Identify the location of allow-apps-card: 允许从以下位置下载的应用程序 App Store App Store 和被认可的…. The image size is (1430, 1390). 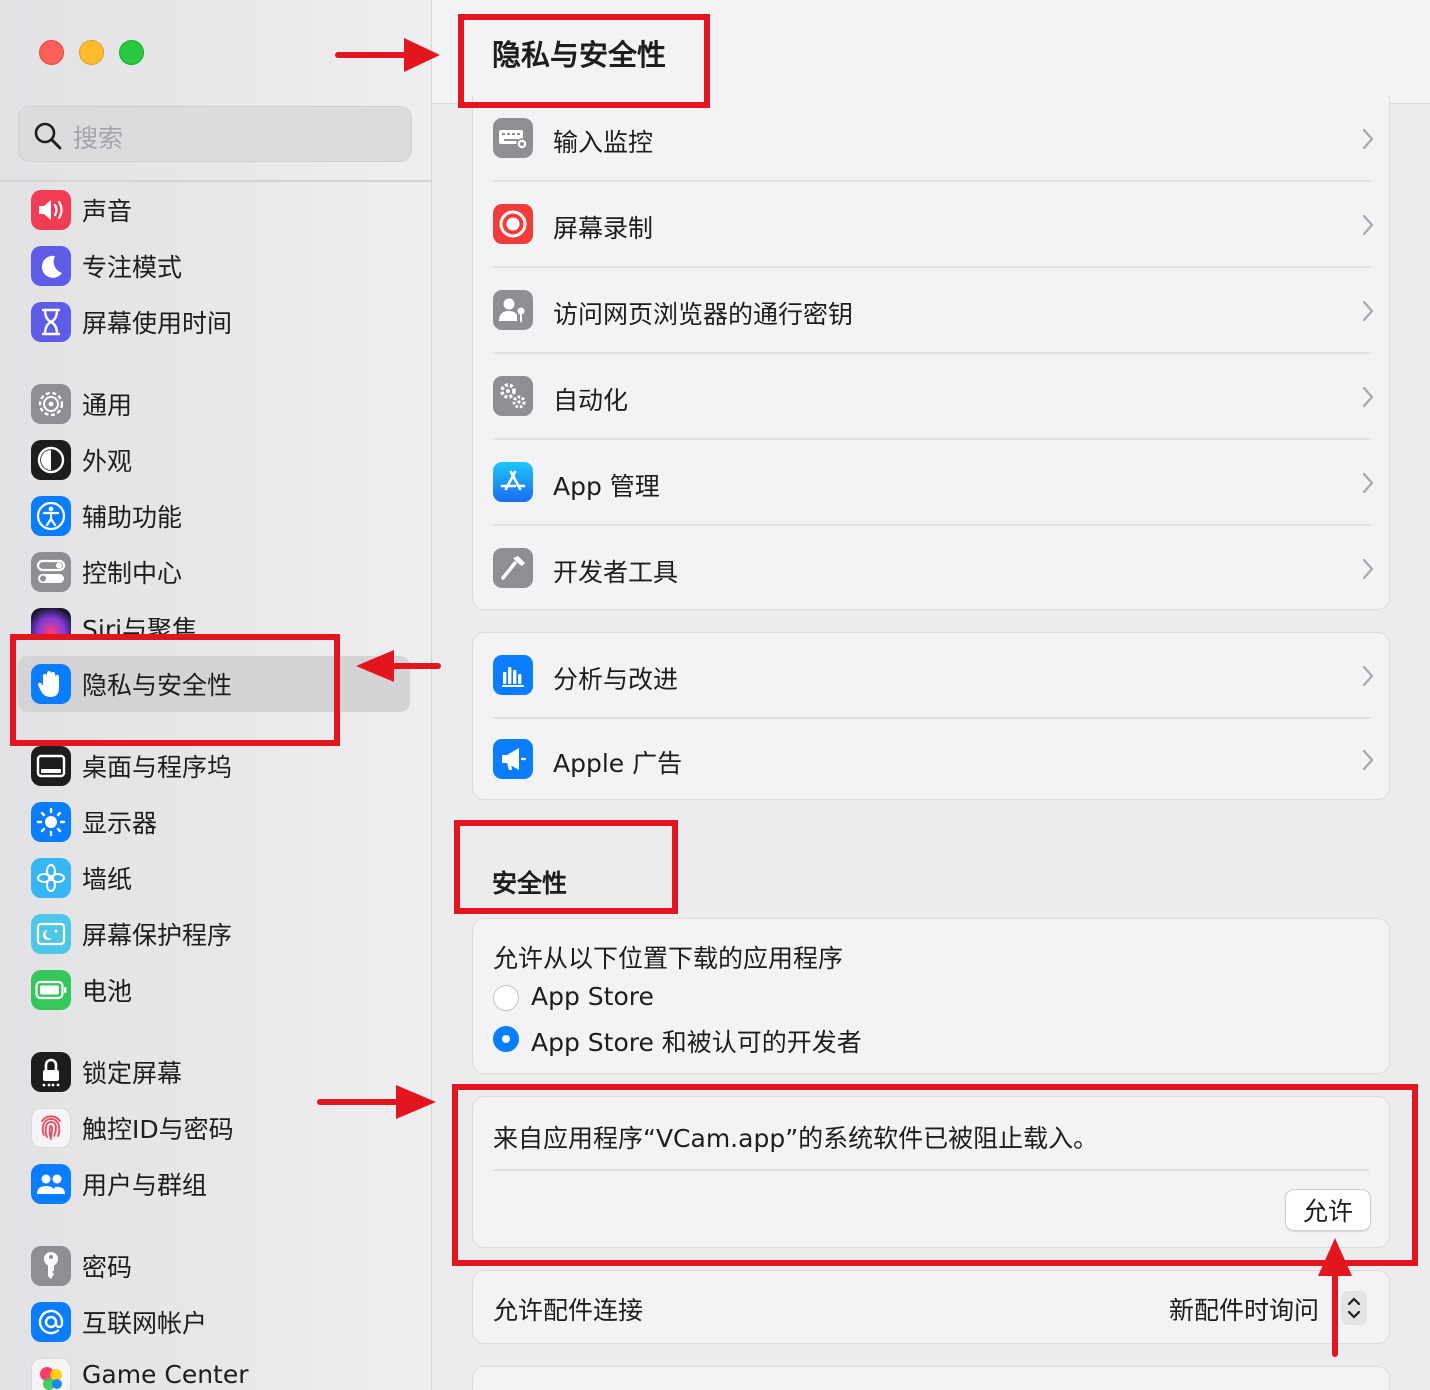
(931, 996).